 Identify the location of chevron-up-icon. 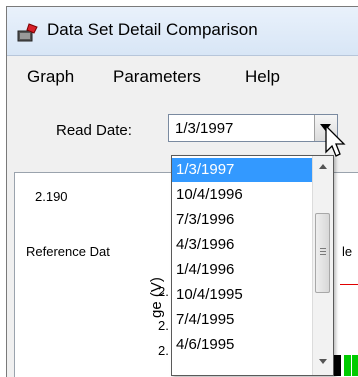
(323, 166).